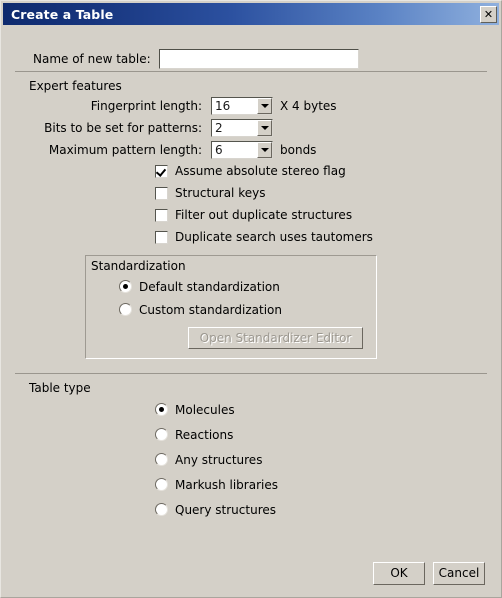 The width and height of the screenshot is (502, 598). I want to click on radio-any-structures: Any structures, so click(321, 459).